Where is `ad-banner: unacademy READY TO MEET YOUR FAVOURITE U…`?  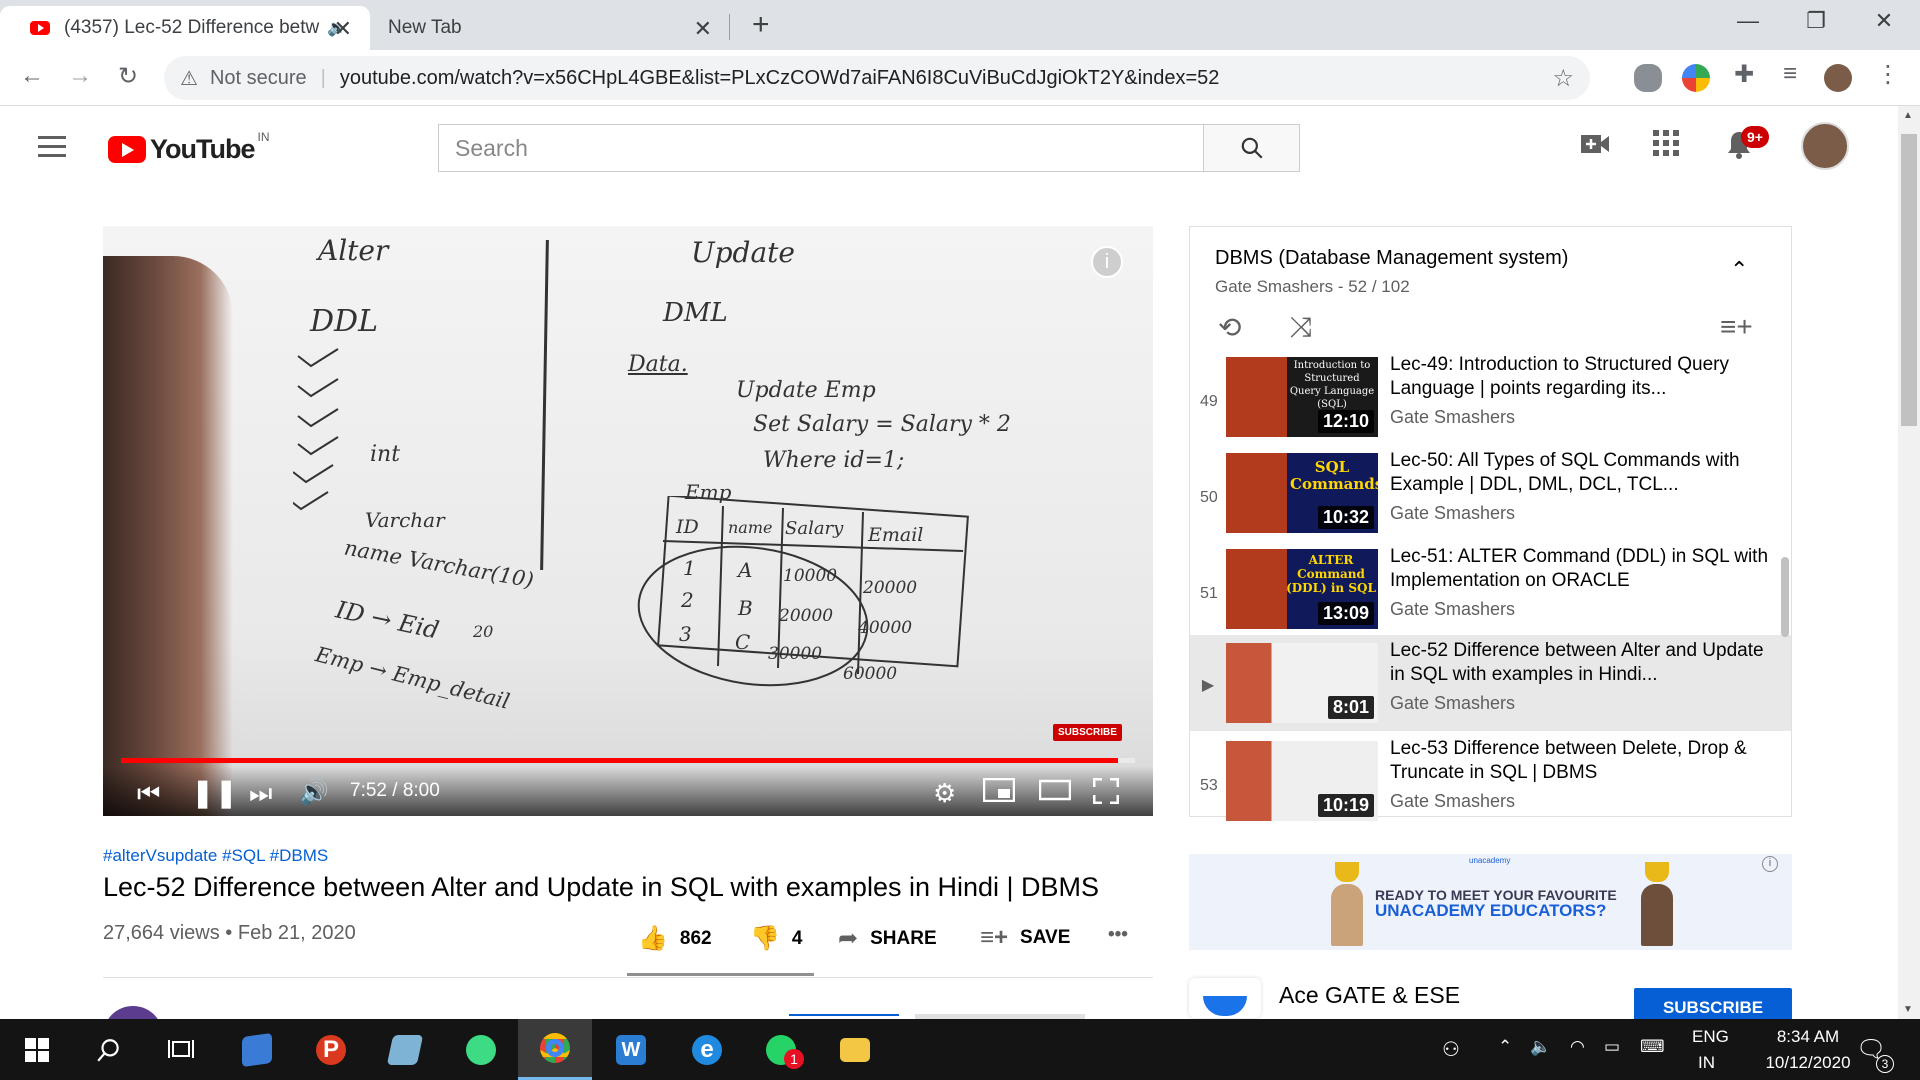
ad-banner: unacademy READY TO MEET YOUR FAVOURITE U… is located at coordinates (1490, 902).